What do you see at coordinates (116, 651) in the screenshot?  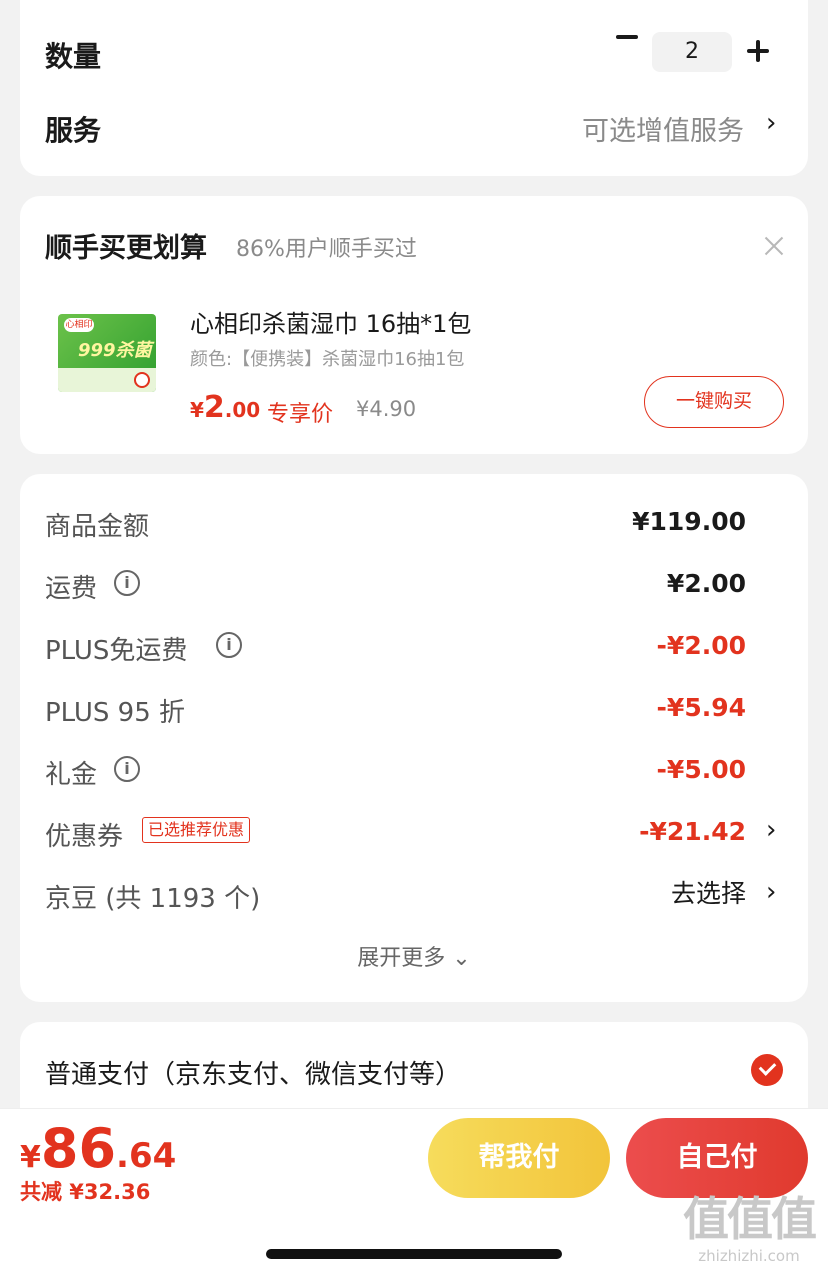 I see `plus-free-shipping-label: PLUS免运费` at bounding box center [116, 651].